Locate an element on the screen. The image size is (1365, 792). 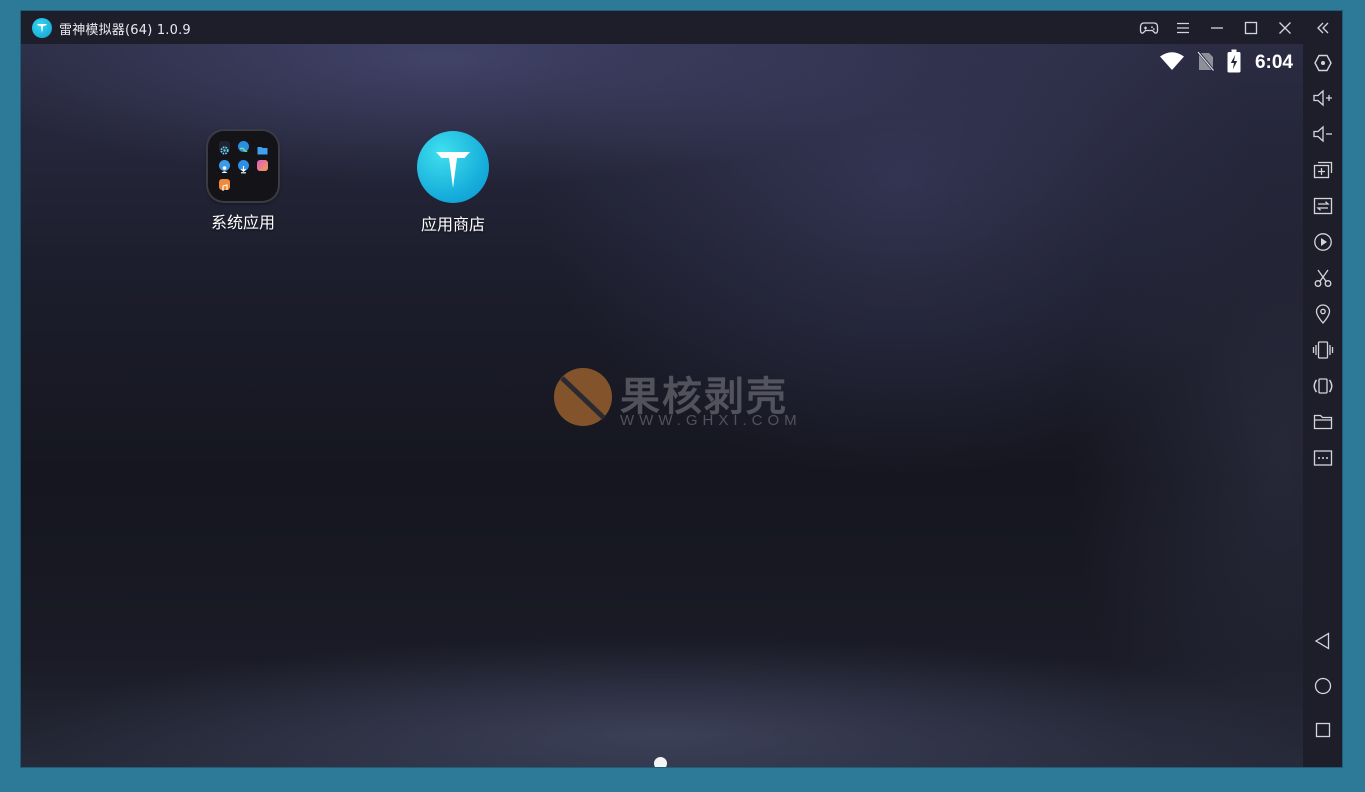
app-store-icon is located at coordinates (453, 167).